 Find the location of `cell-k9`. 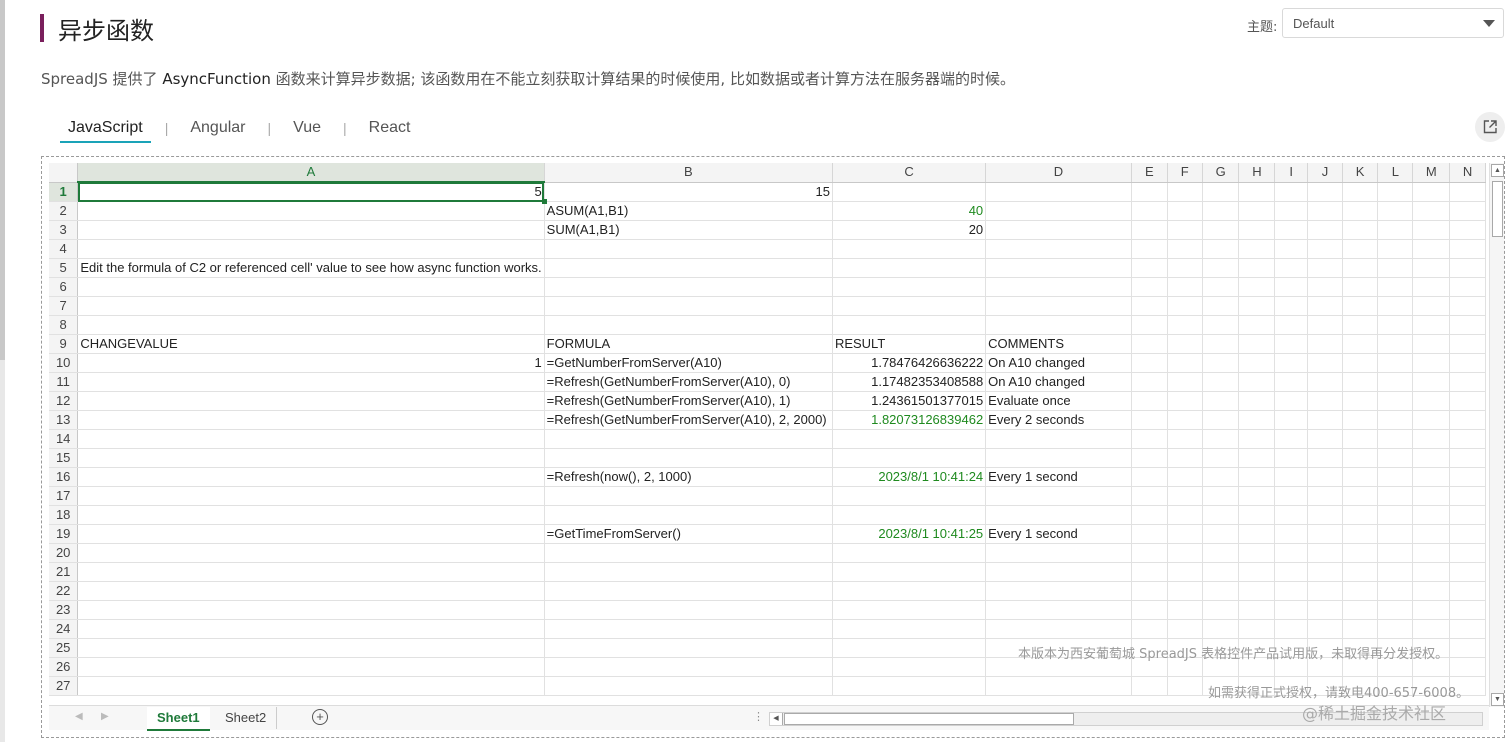

cell-k9 is located at coordinates (1360, 344).